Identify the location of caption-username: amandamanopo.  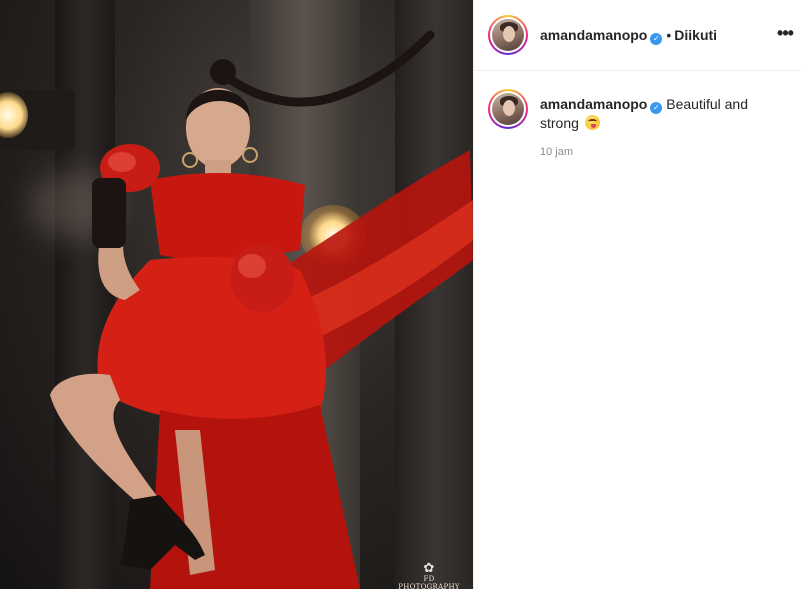
(593, 104).